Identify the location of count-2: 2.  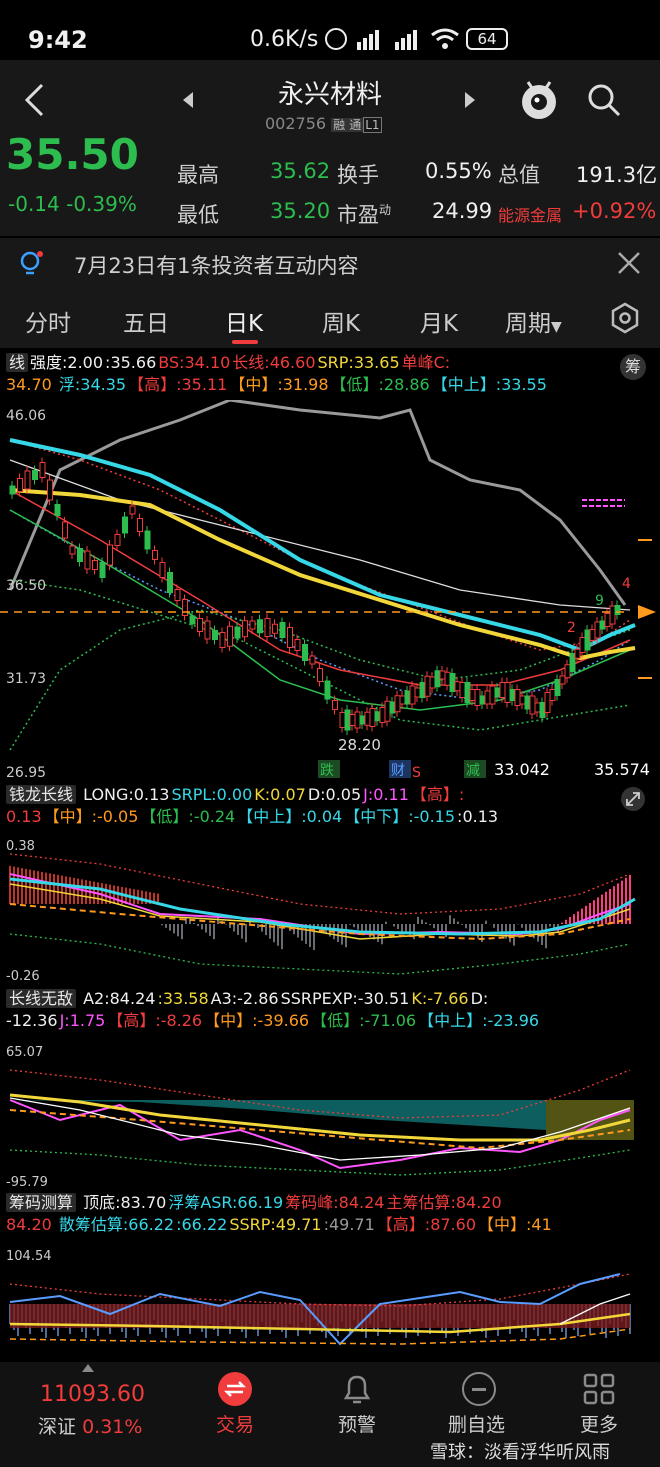
(571, 628).